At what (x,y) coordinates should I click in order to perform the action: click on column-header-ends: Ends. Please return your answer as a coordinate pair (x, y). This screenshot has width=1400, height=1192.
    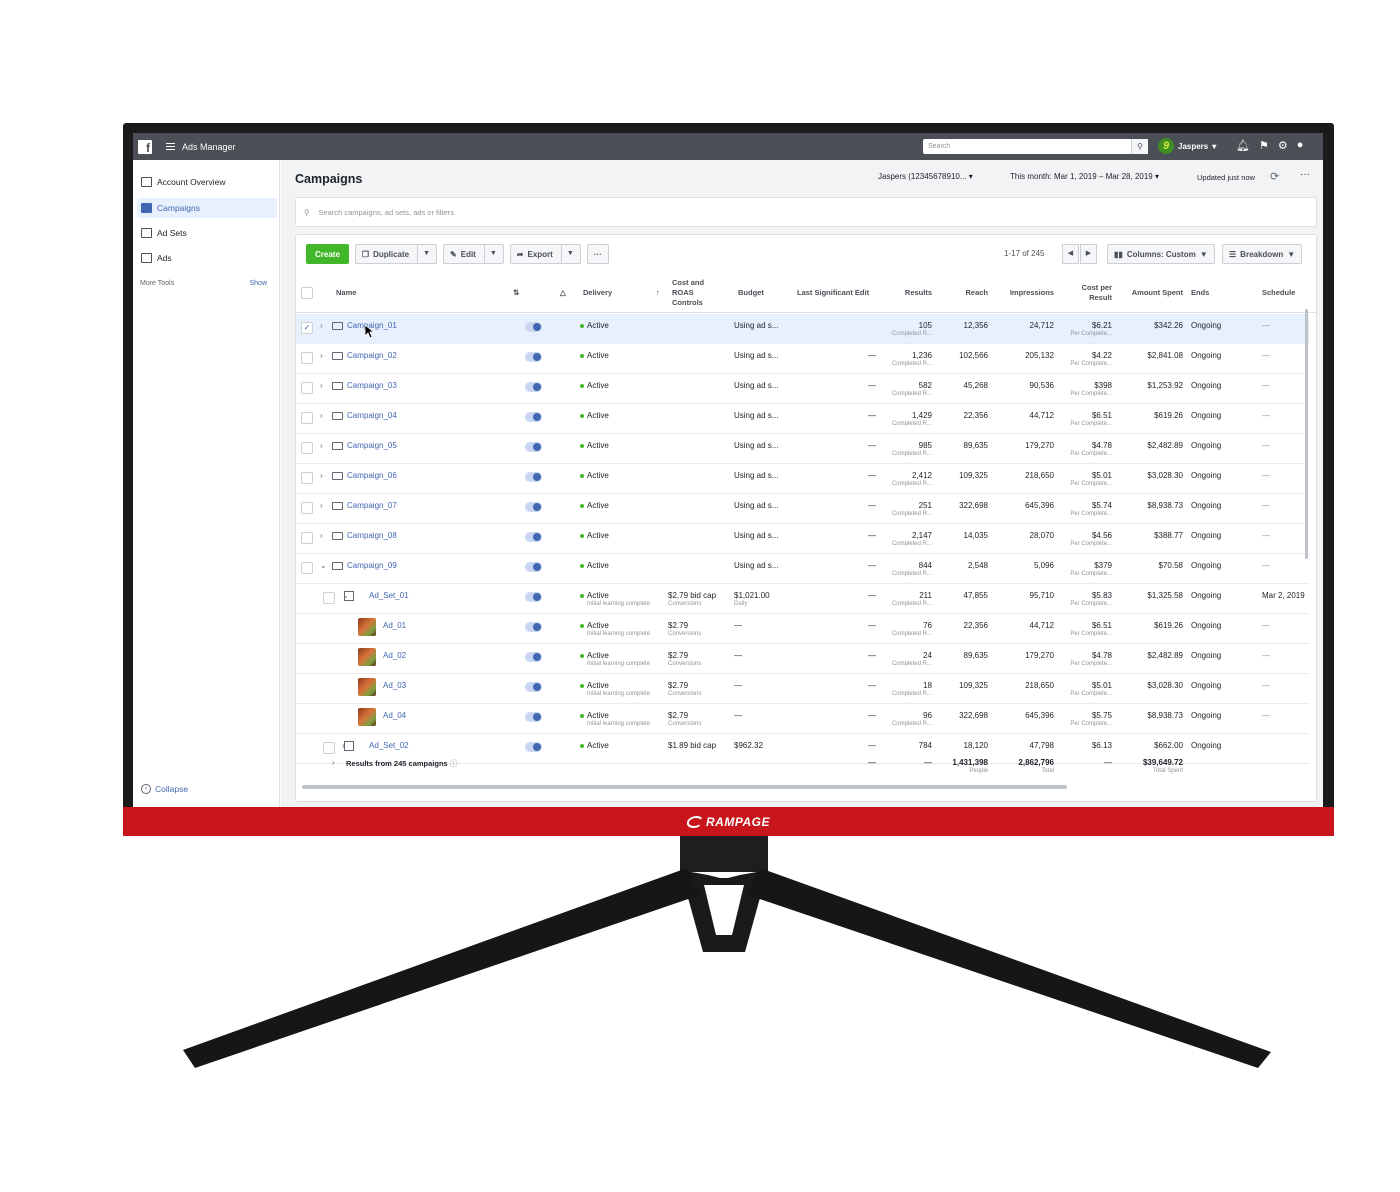
    Looking at the image, I should click on (1200, 293).